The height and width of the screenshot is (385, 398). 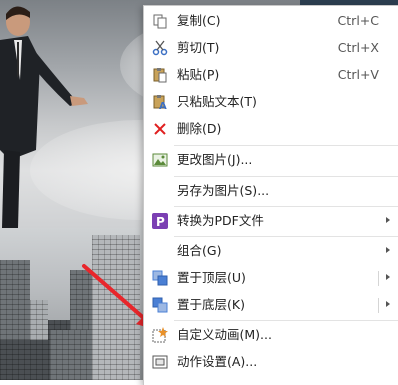 I want to click on menu-item-label: 置于顶层(U), so click(x=211, y=277).